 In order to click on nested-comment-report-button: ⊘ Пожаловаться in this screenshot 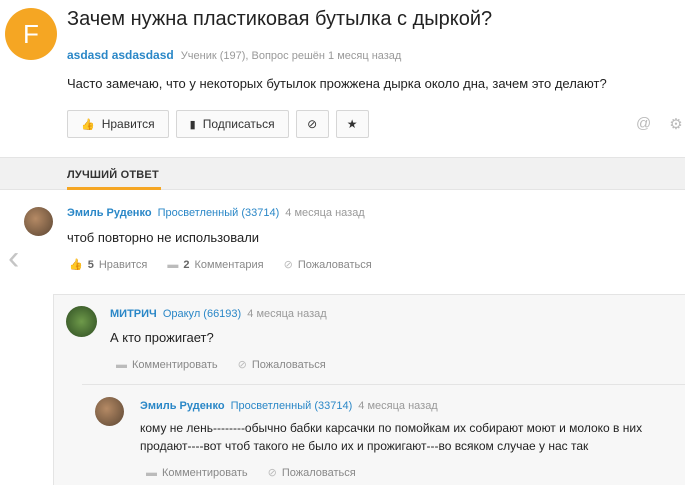, I will do `click(311, 473)`.